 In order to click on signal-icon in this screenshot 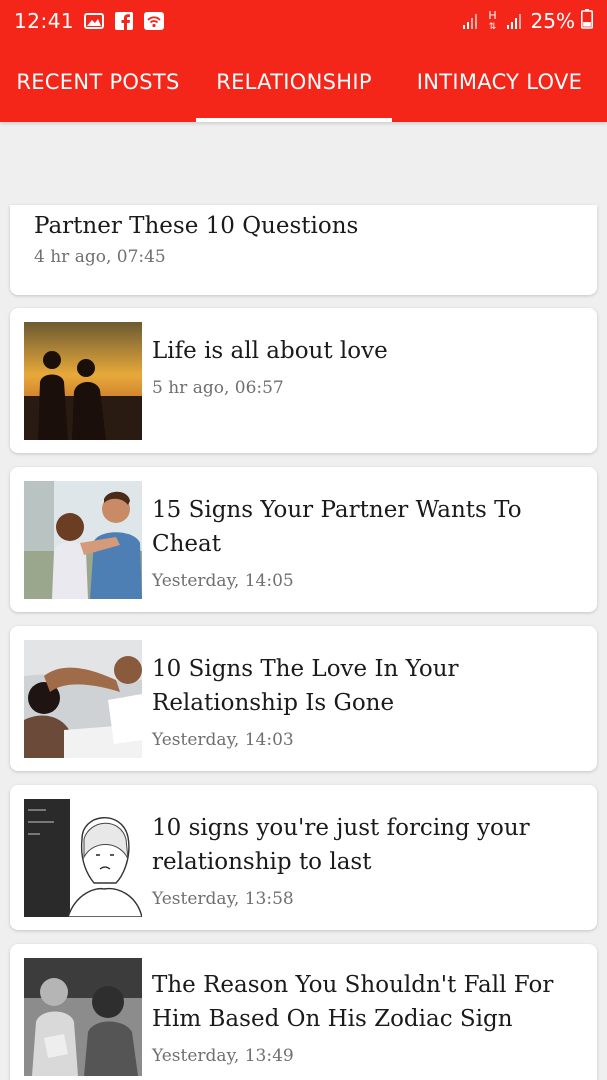, I will do `click(471, 21)`.